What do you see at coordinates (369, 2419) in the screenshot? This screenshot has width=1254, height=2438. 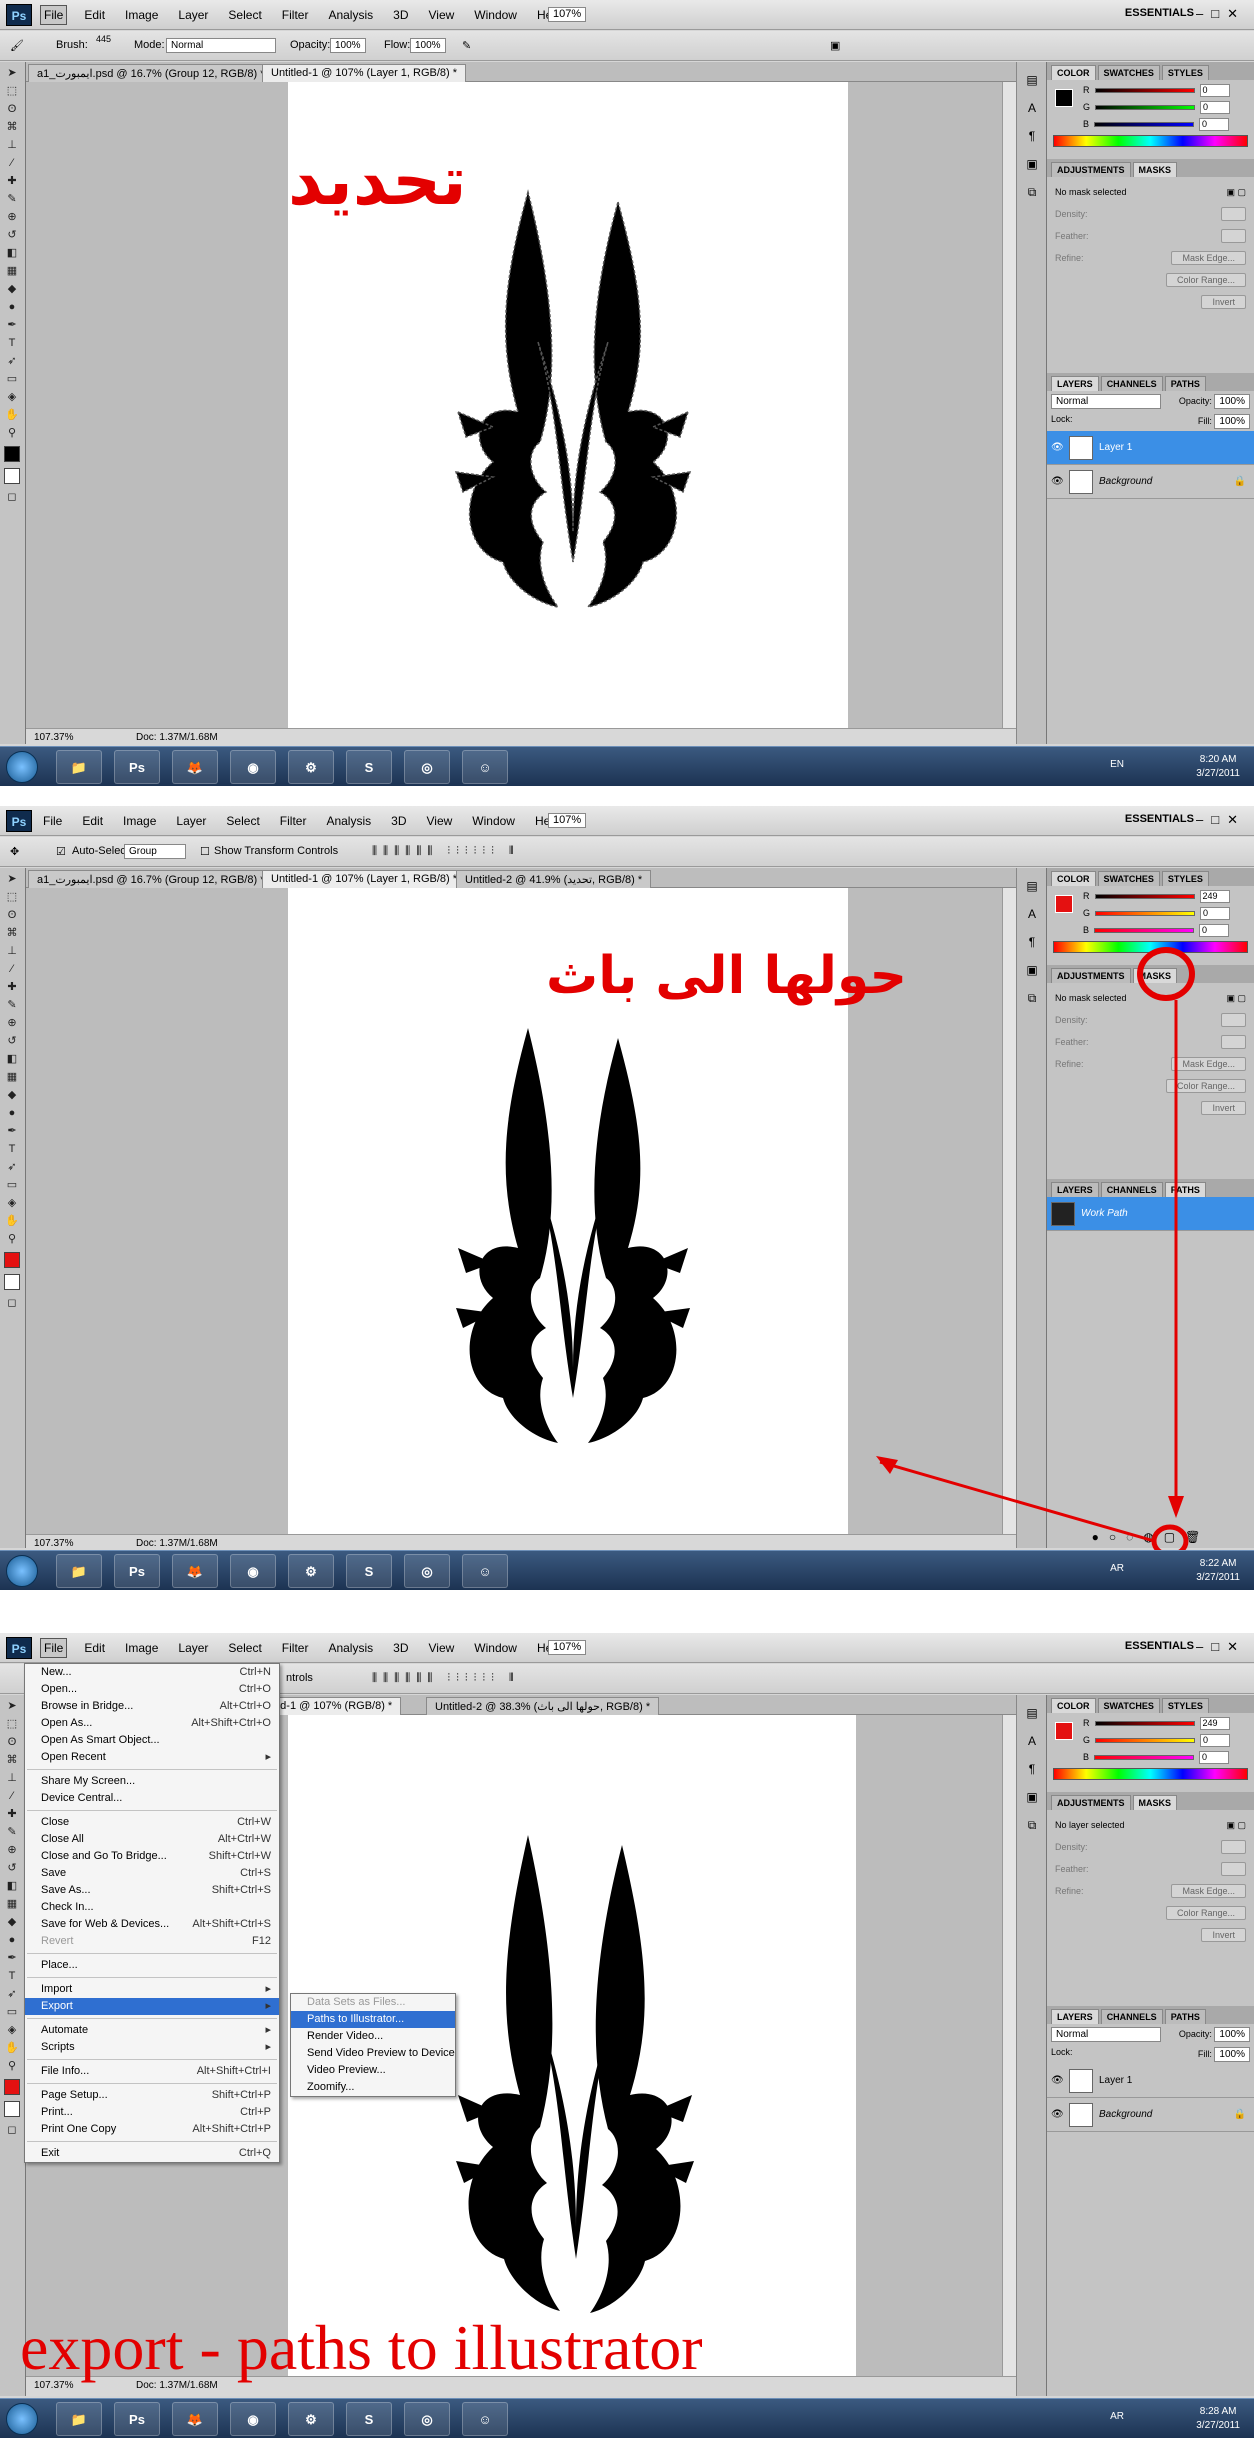 I see `skype-taskbar-icon: S` at bounding box center [369, 2419].